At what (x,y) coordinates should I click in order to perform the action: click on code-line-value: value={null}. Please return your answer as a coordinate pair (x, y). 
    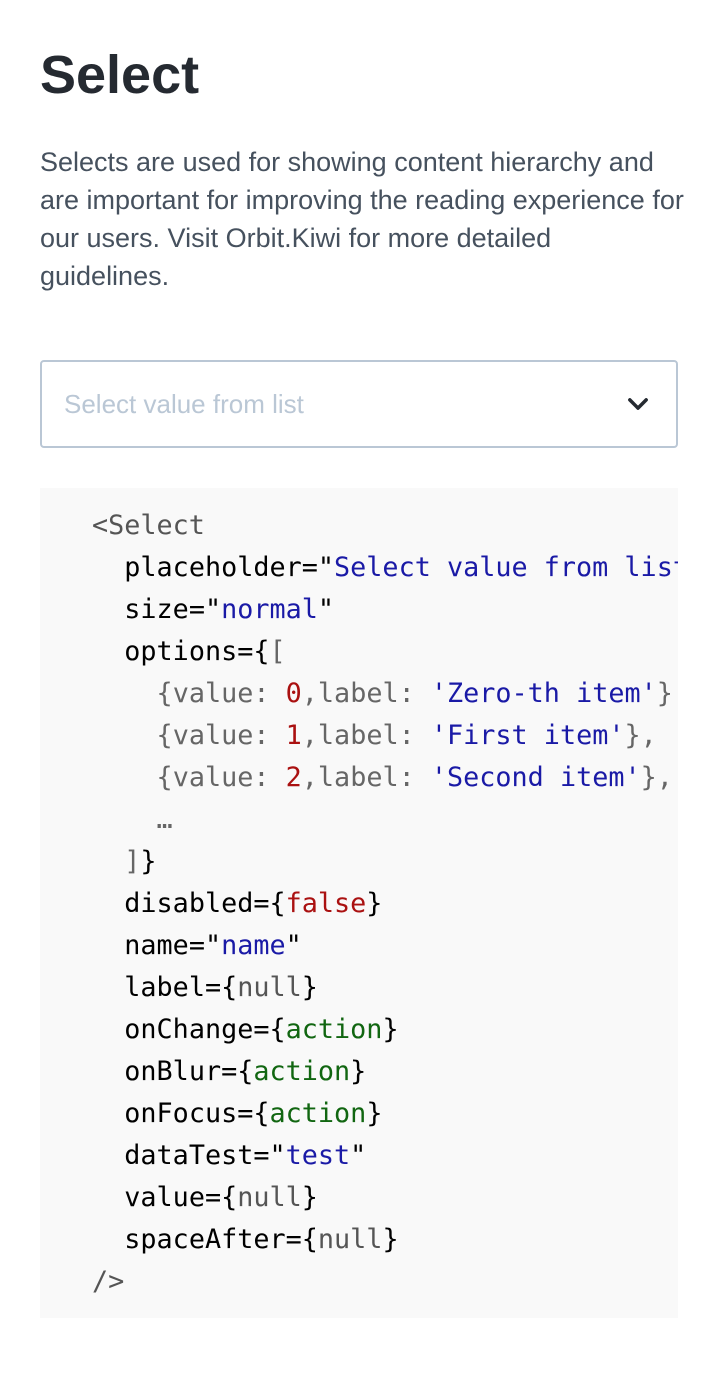
    Looking at the image, I should click on (221, 1197).